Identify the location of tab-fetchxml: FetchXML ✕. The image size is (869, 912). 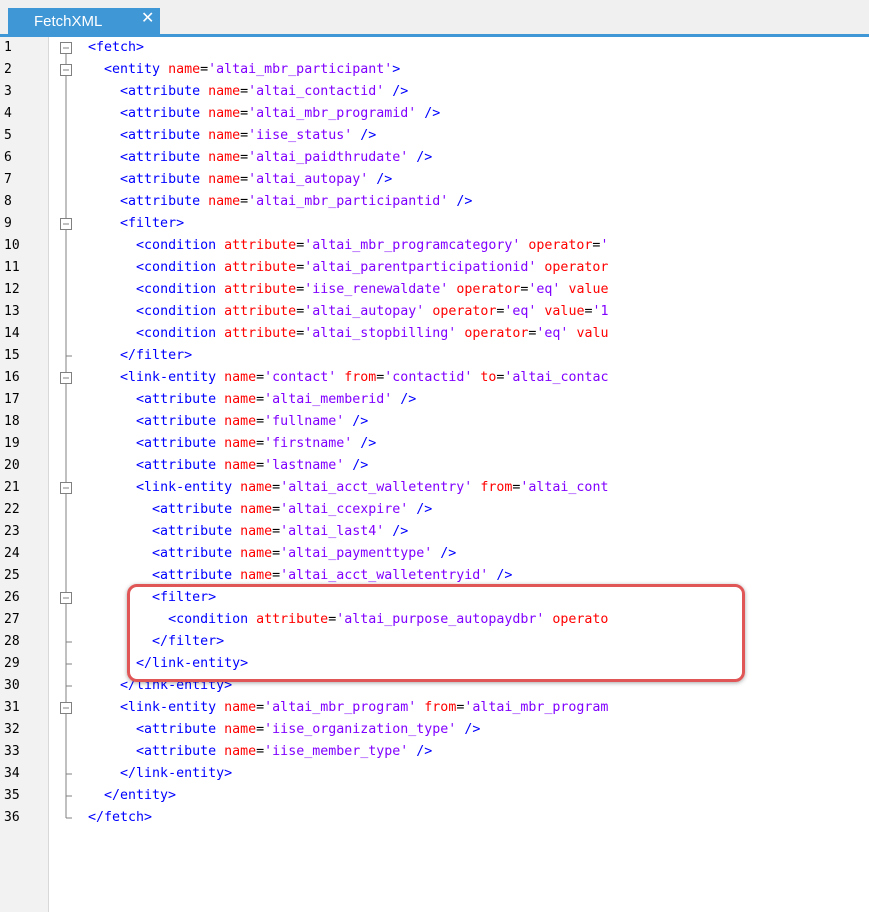
(84, 21).